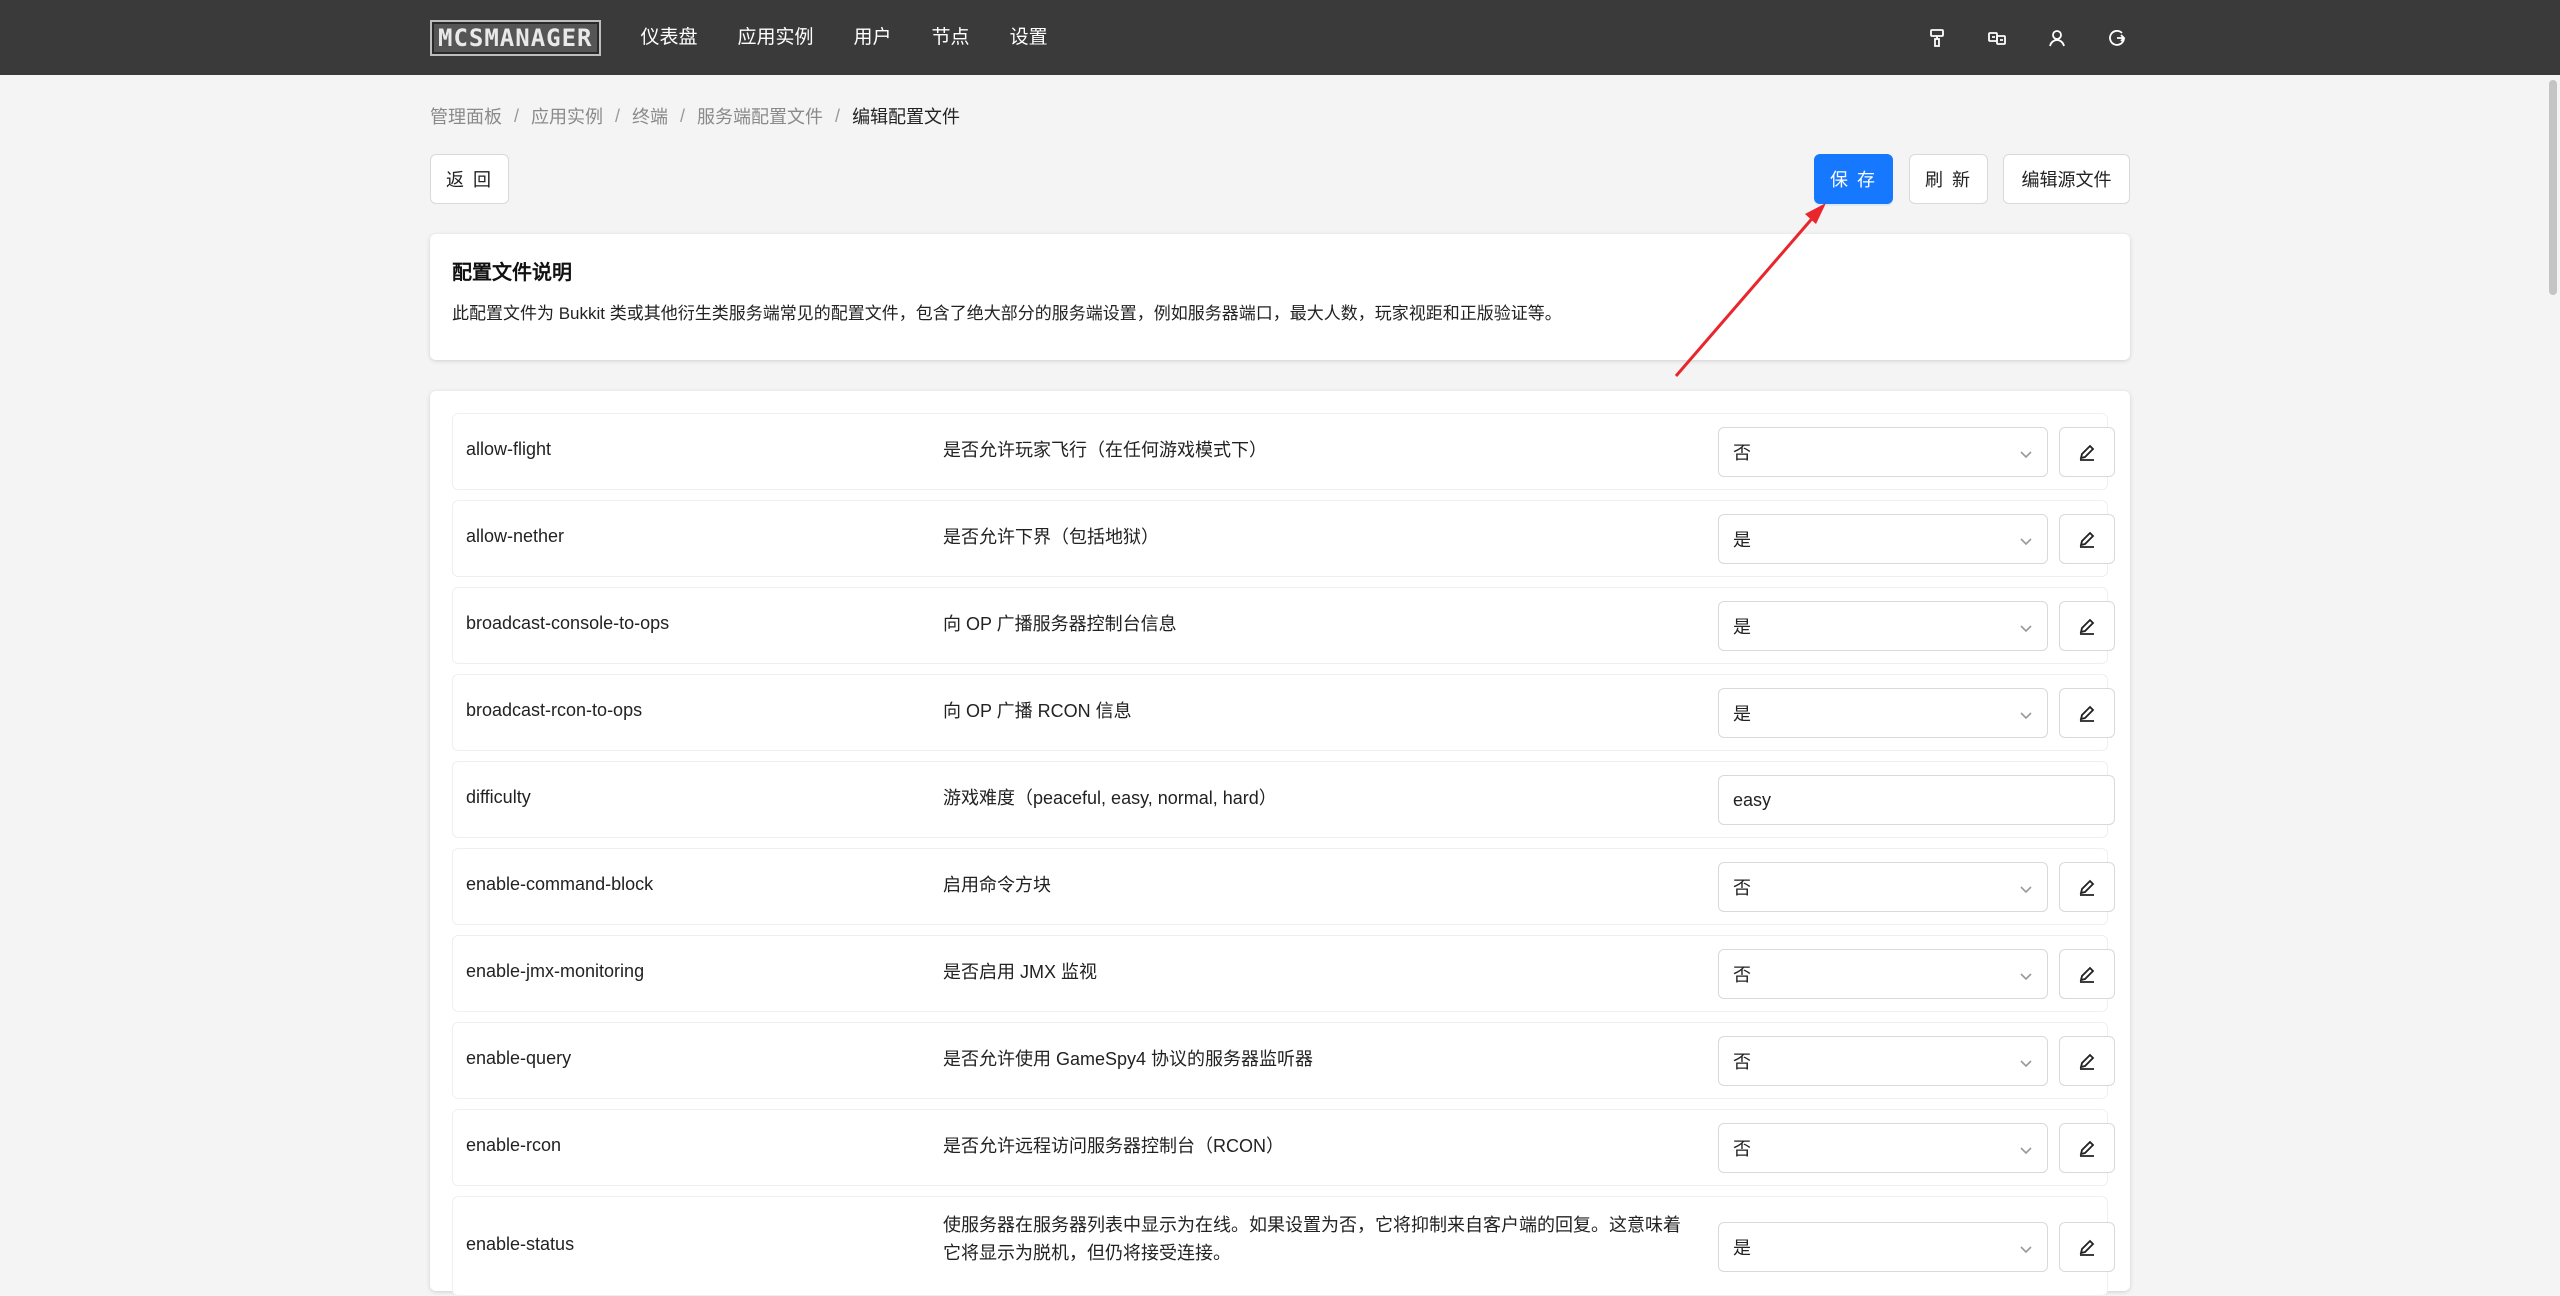 This screenshot has width=2560, height=1296. I want to click on topbar-inner: MCSMANAGER 仪表盘 应用实例 用户 节点 设置, so click(1280, 37).